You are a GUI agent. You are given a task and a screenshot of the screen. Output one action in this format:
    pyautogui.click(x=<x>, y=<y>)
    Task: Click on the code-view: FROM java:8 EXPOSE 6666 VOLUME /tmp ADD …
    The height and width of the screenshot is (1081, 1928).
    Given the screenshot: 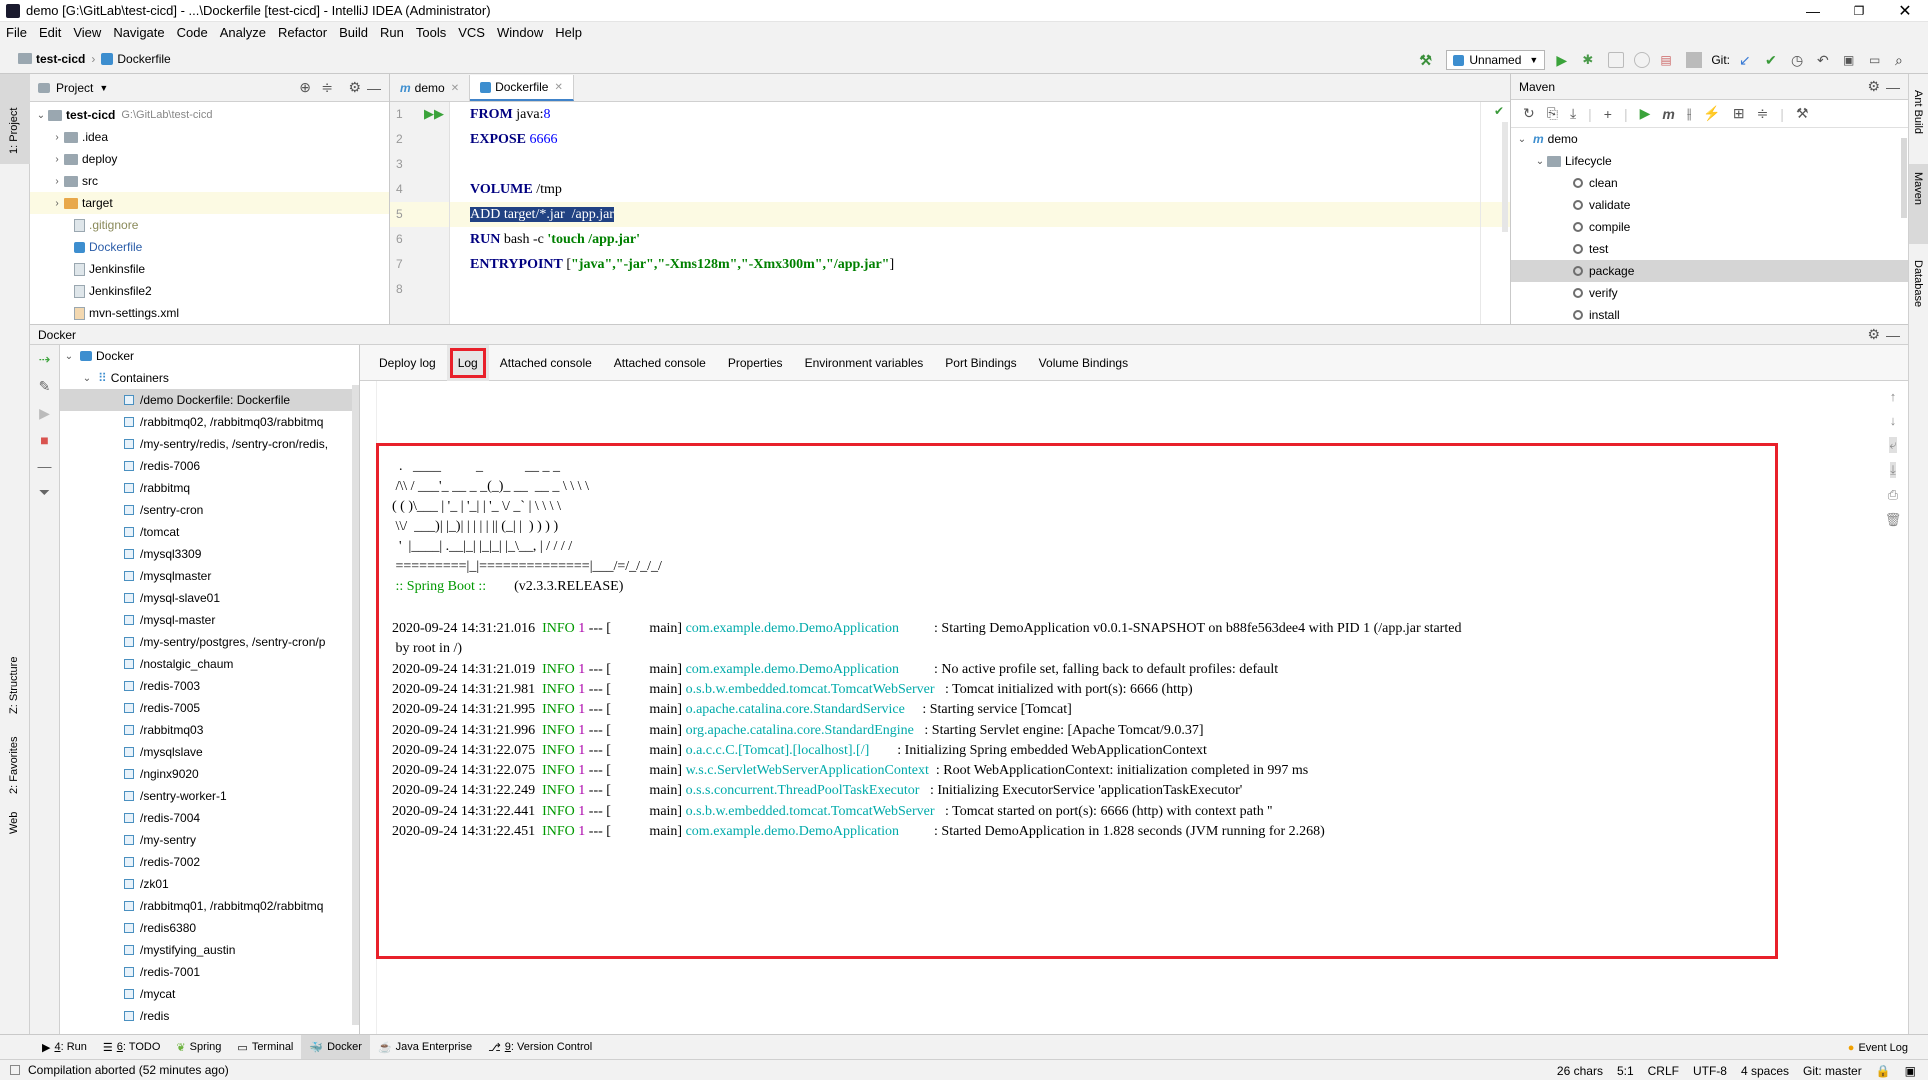 What is the action you would take?
    pyautogui.click(x=980, y=213)
    